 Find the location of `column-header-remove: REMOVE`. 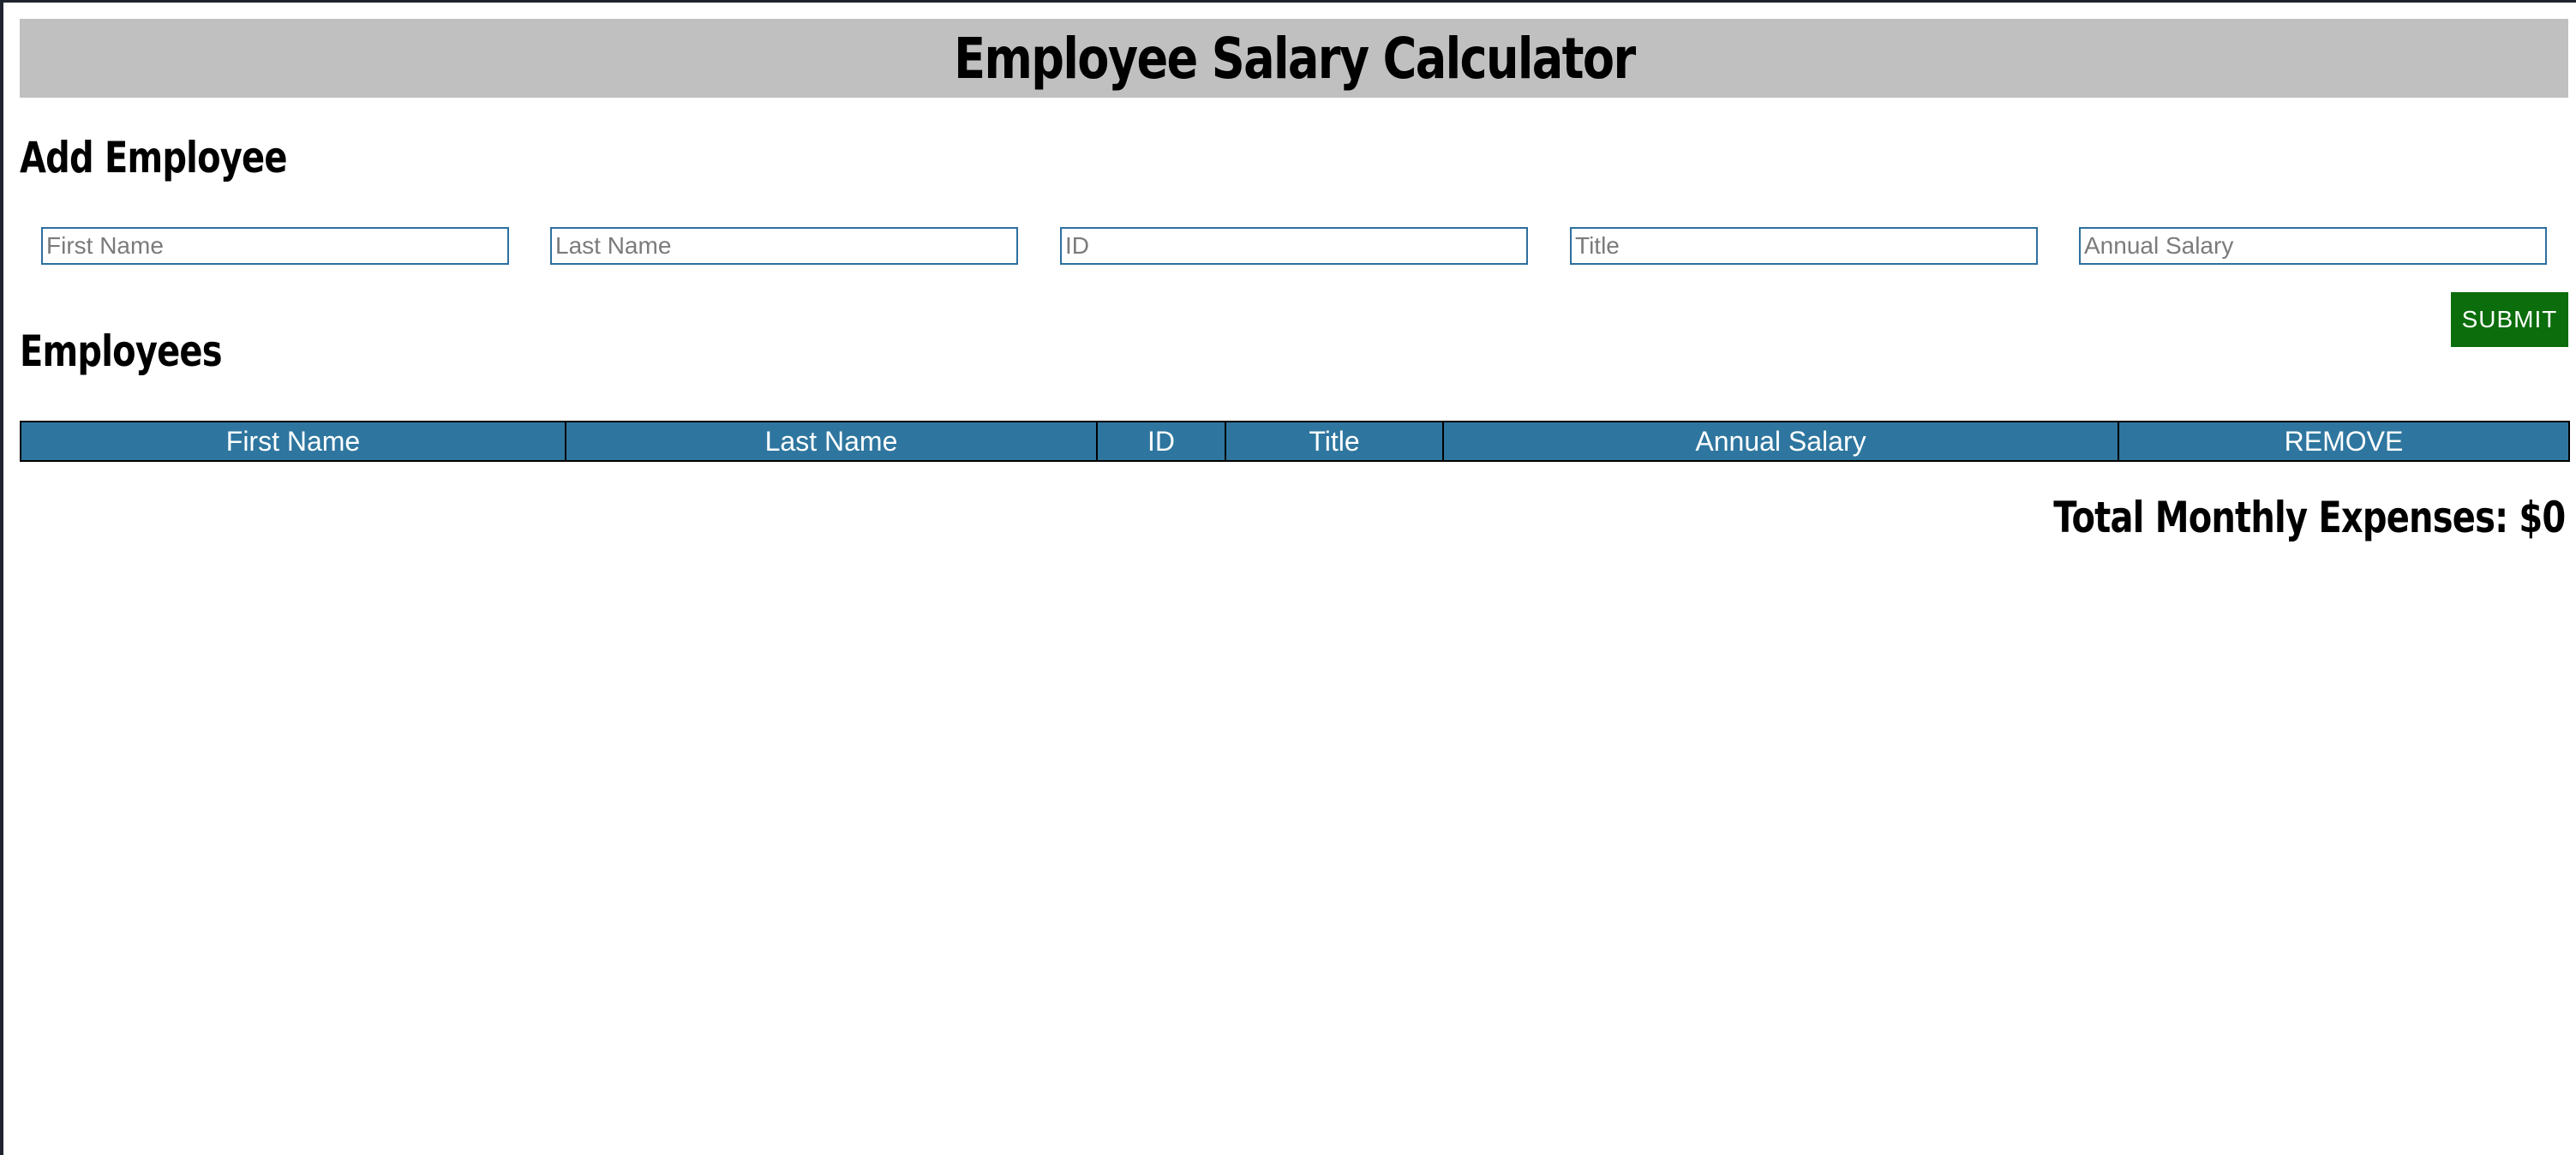

column-header-remove: REMOVE is located at coordinates (2344, 442).